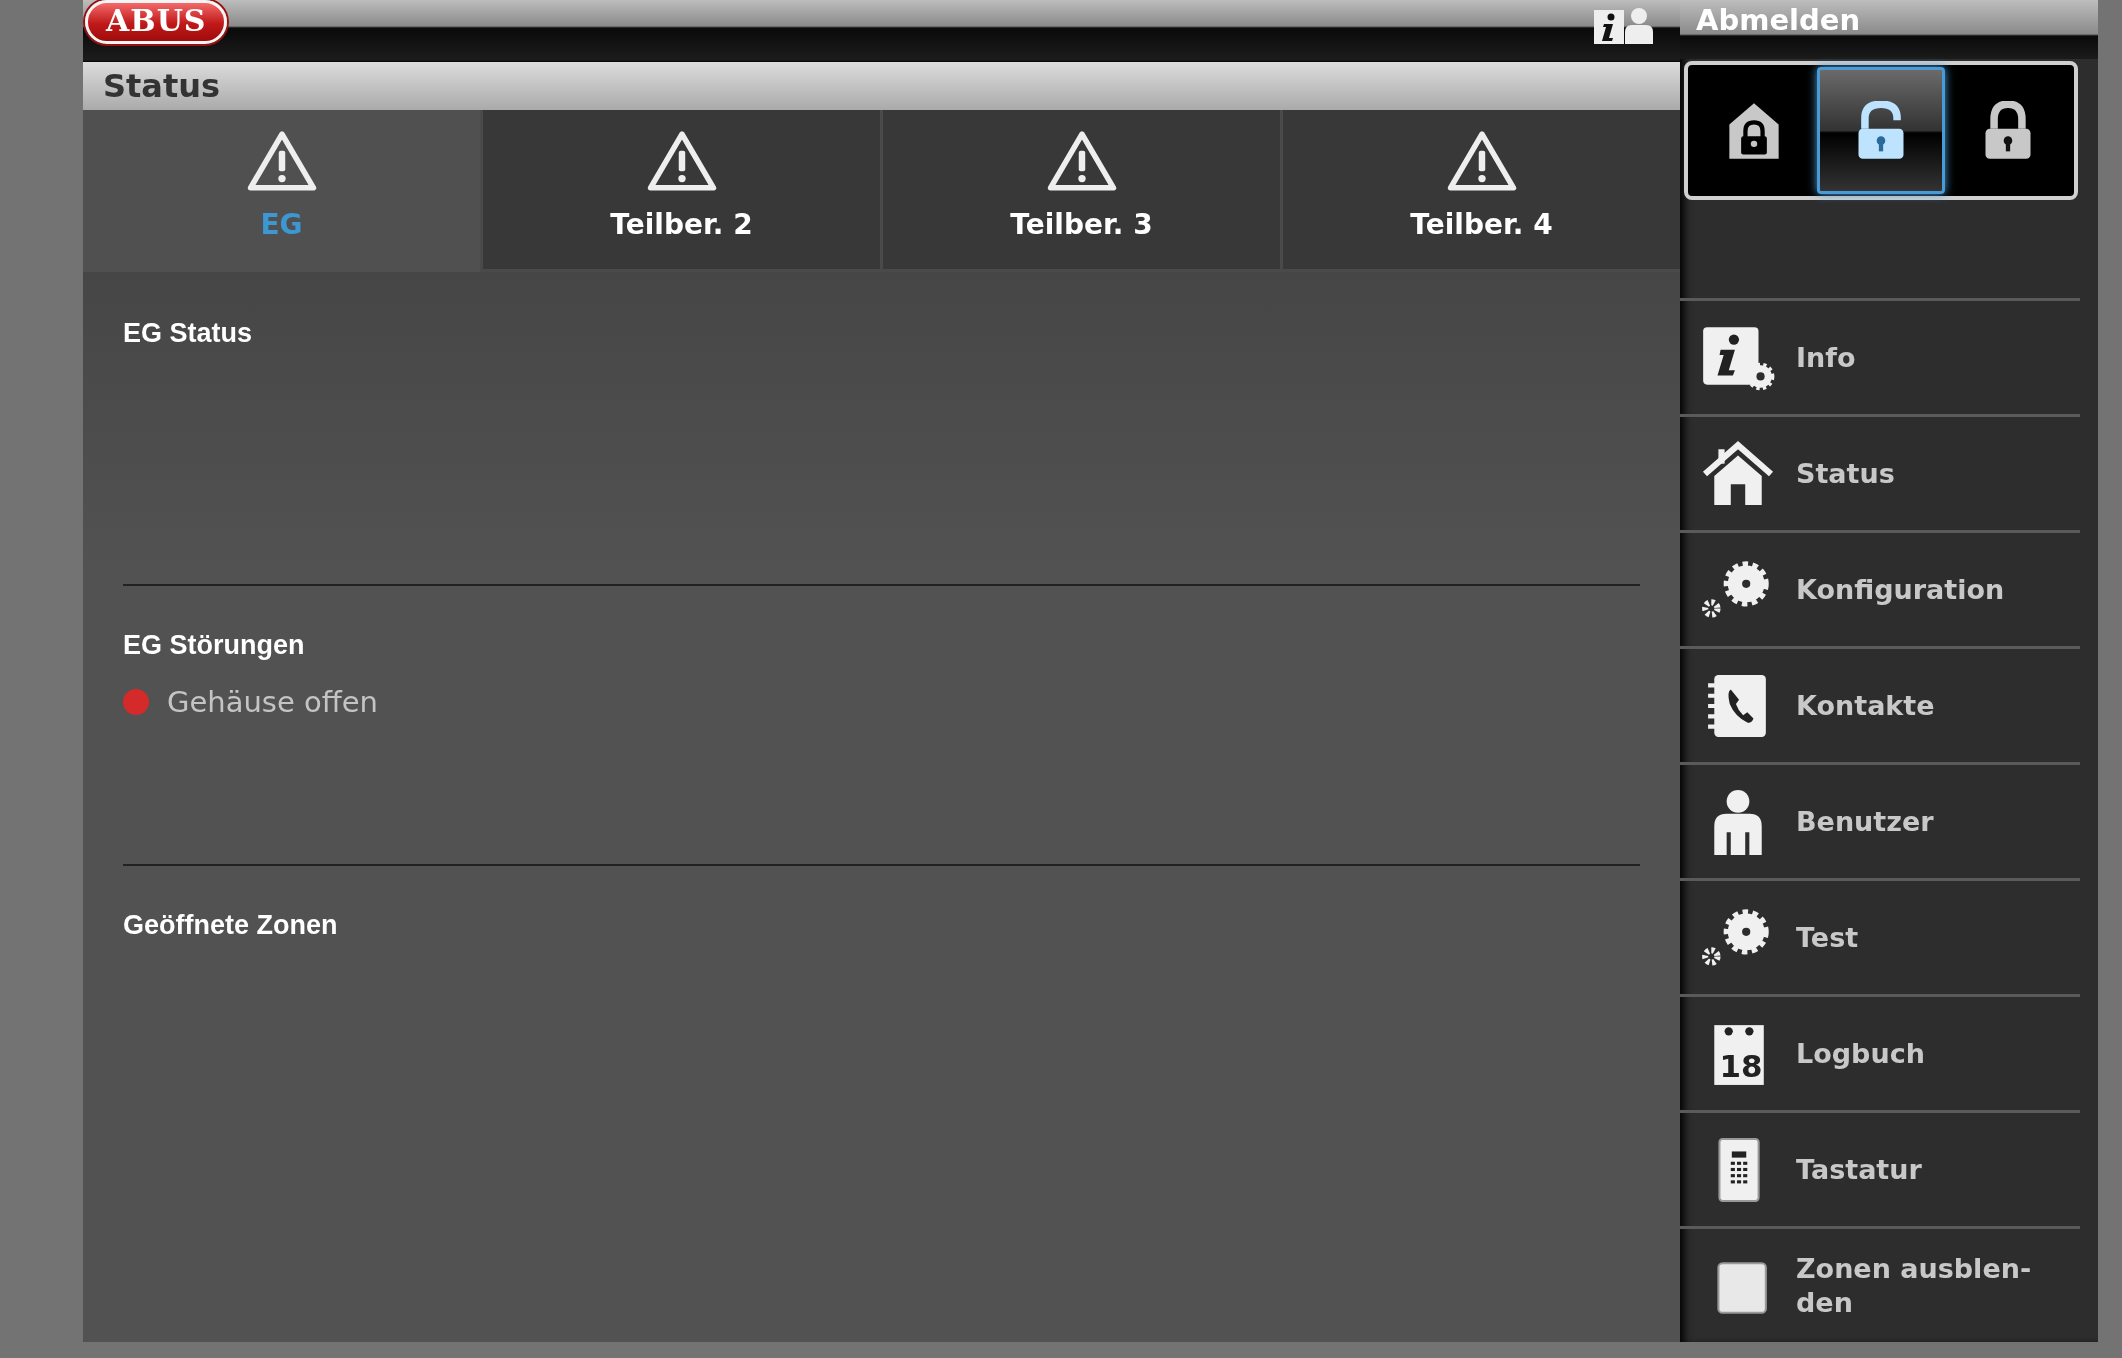 This screenshot has height=1358, width=2122. I want to click on menu-item: 18 Logbuch, so click(1880, 1052).